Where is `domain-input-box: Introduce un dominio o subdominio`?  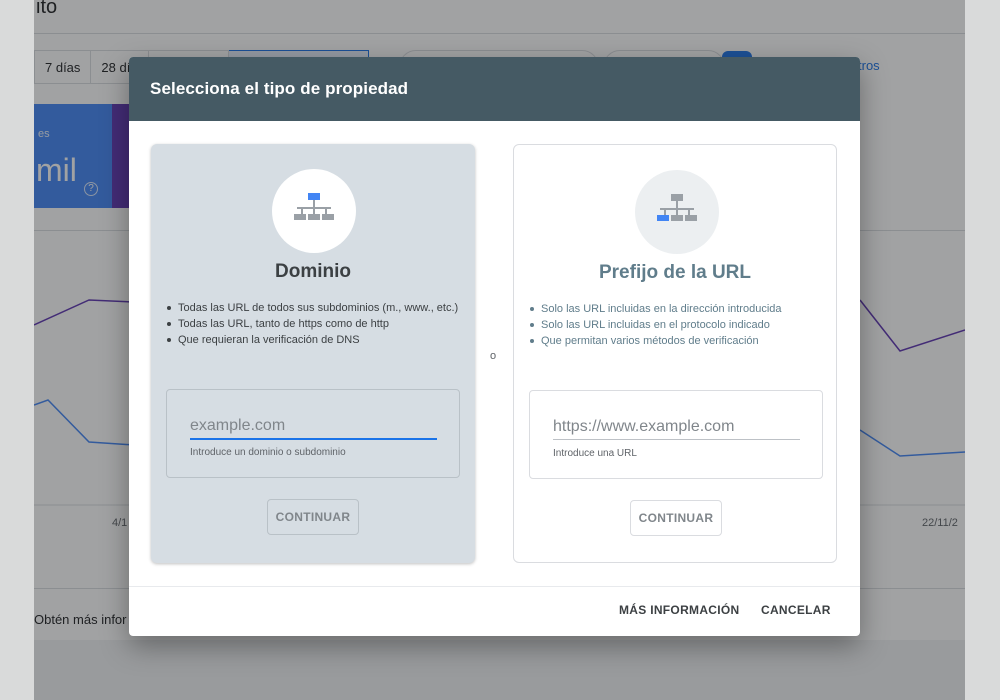 domain-input-box: Introduce un dominio o subdominio is located at coordinates (313, 433).